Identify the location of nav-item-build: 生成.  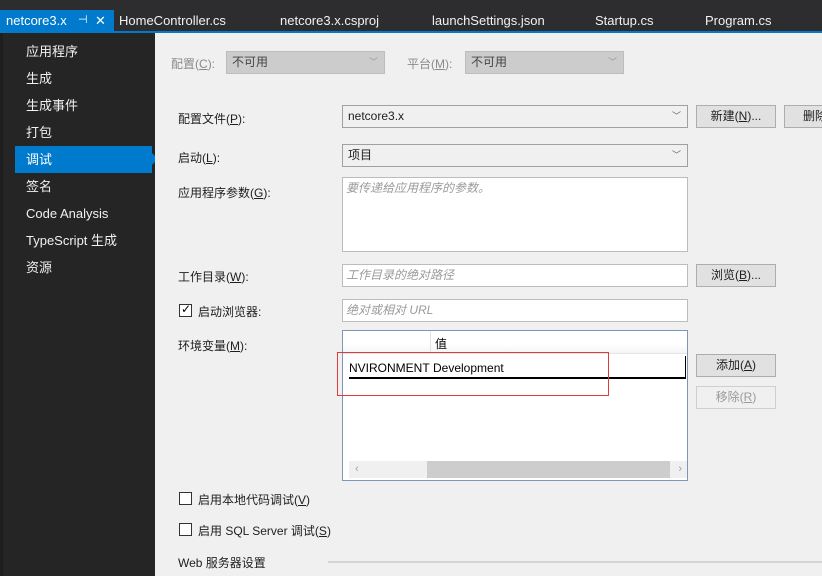
(83, 78).